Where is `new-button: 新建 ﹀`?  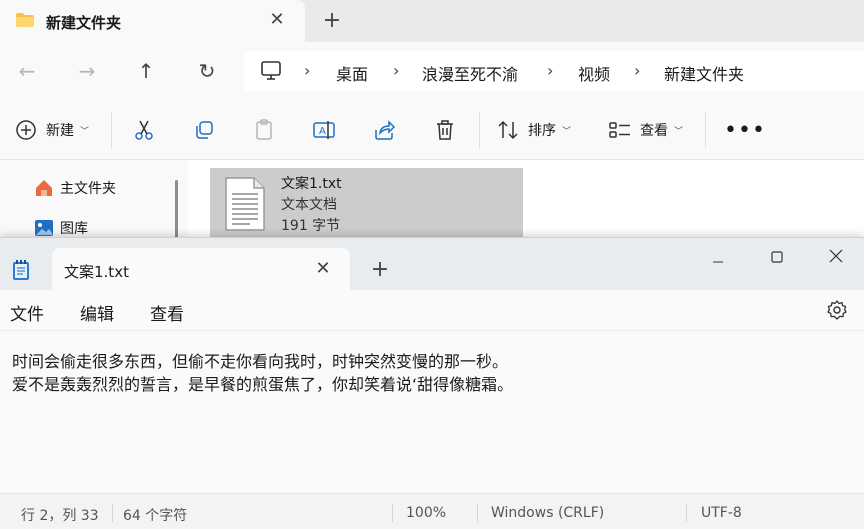
new-button: 新建 ﹀ is located at coordinates (51, 130).